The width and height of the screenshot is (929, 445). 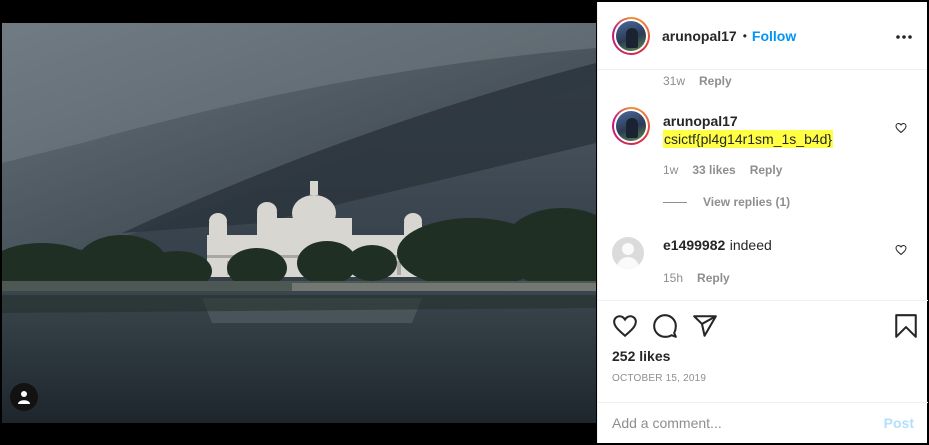 What do you see at coordinates (673, 278) in the screenshot?
I see `comment-age: 15h` at bounding box center [673, 278].